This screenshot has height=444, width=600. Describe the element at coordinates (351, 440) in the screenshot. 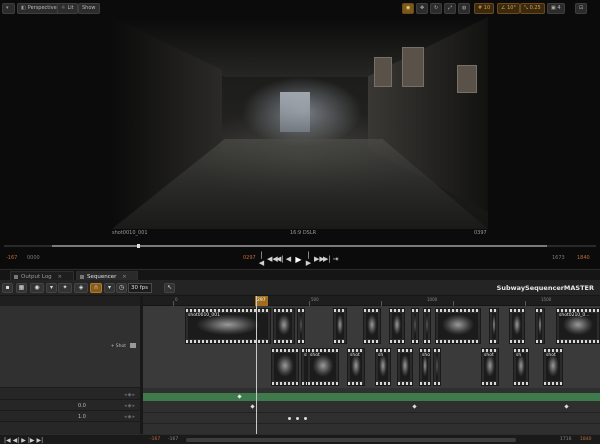

I see `timeline-scrollbar` at that location.